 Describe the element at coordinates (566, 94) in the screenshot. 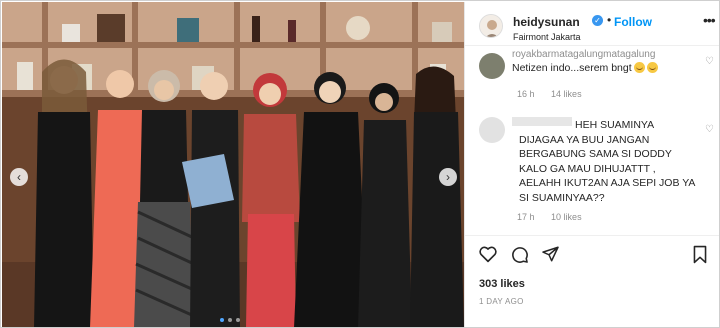

I see `comment-like-count: 14 likes` at that location.